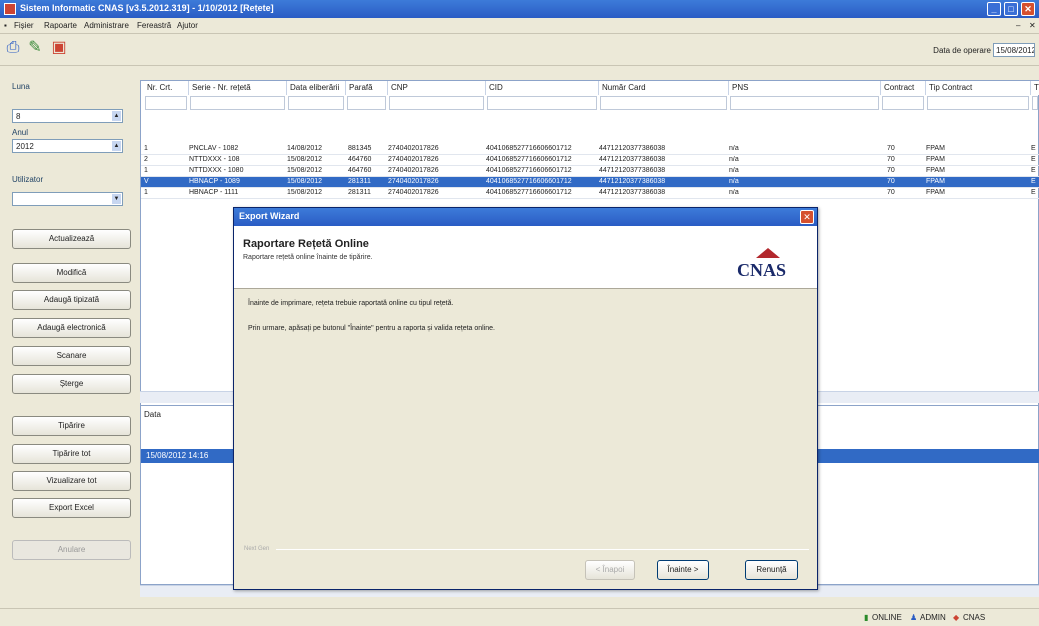 Image resolution: width=1039 pixels, height=626 pixels. I want to click on column-header: Parafă, so click(367, 88).